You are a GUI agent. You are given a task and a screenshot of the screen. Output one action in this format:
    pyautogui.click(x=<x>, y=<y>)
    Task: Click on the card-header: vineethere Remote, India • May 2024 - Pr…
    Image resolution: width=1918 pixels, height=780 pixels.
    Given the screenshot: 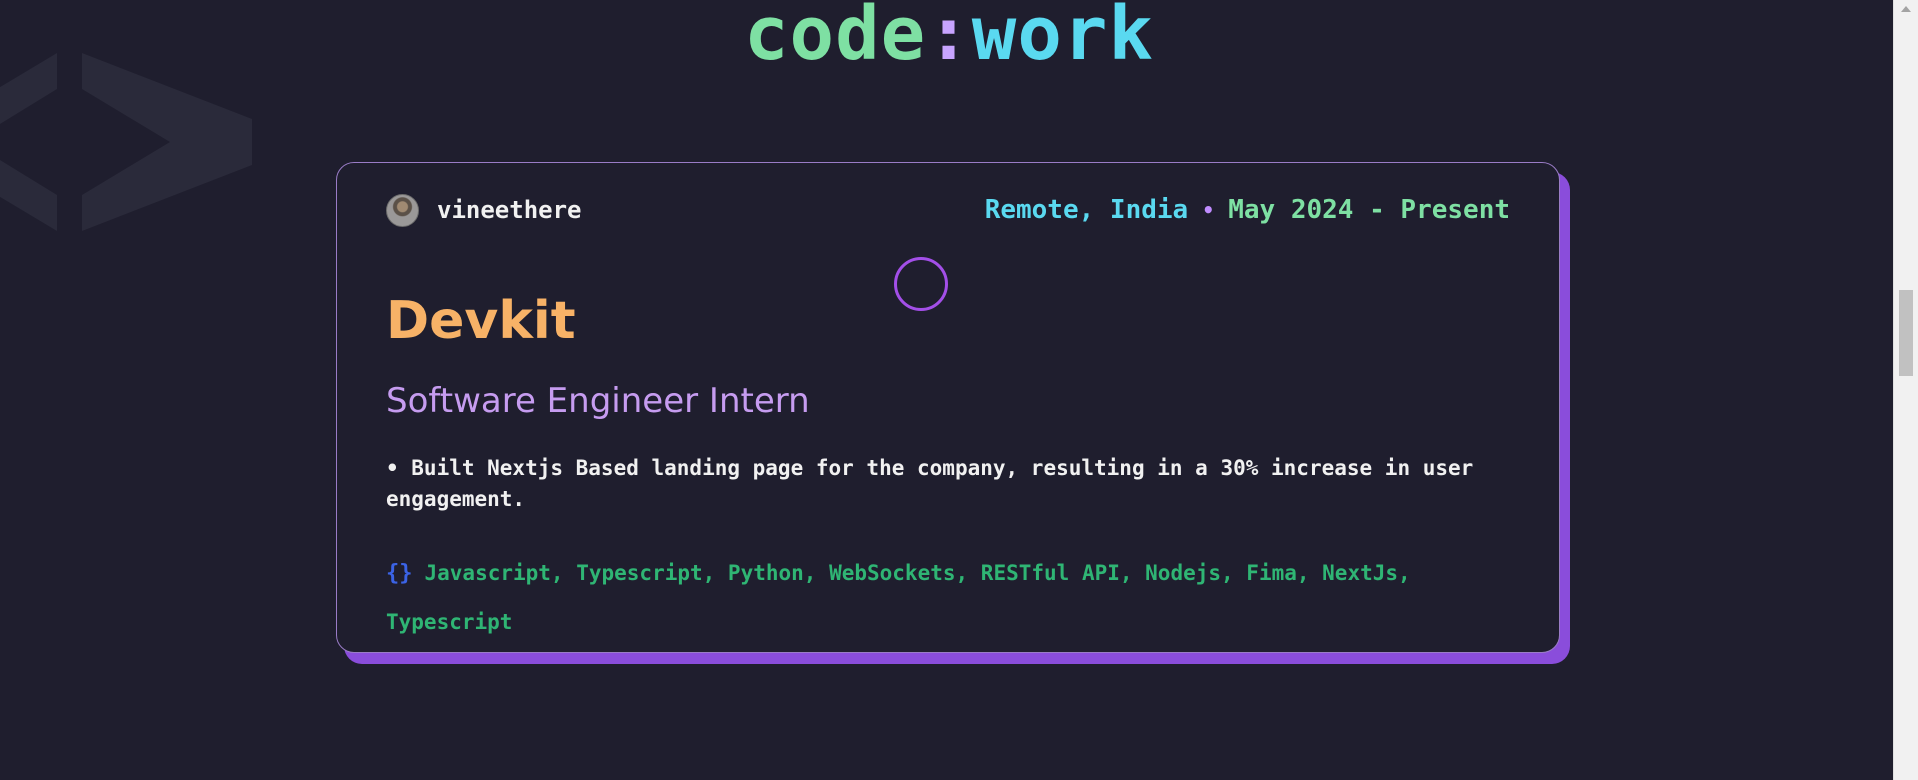 What is the action you would take?
    pyautogui.click(x=948, y=210)
    